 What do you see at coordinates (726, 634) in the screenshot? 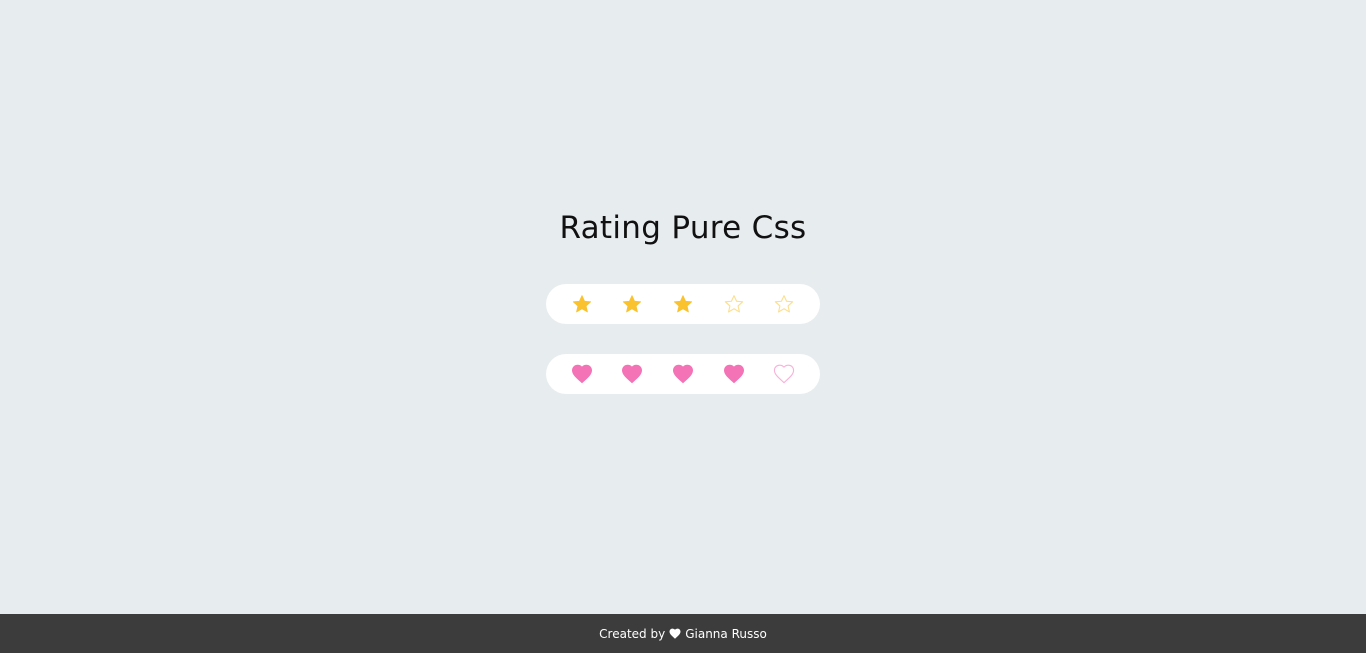
I see `footer-author: Gianna Russo` at bounding box center [726, 634].